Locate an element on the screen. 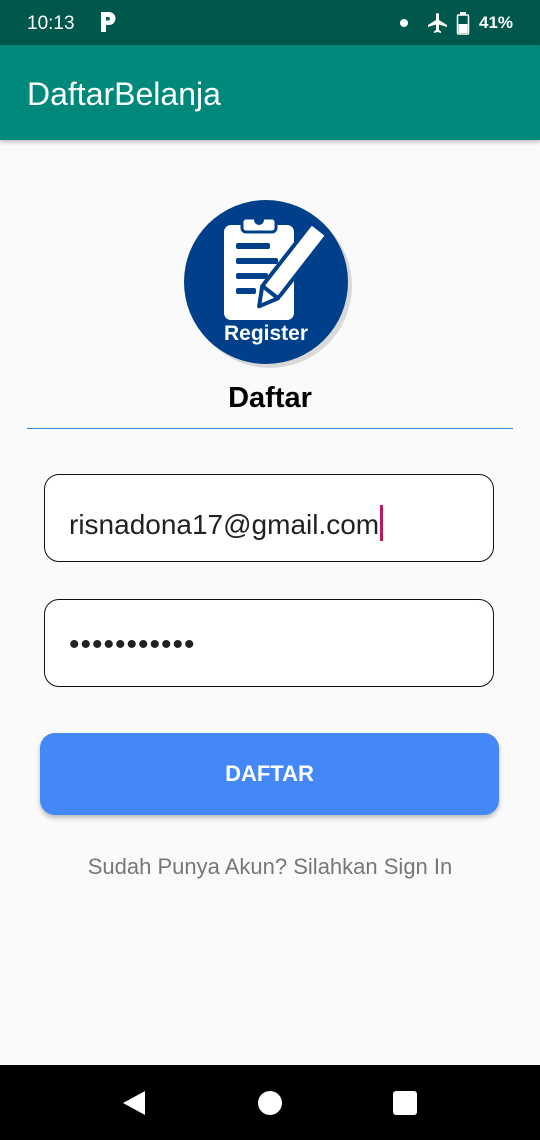 This screenshot has height=1140, width=540. app-bar: DaftarBelanja is located at coordinates (270, 92).